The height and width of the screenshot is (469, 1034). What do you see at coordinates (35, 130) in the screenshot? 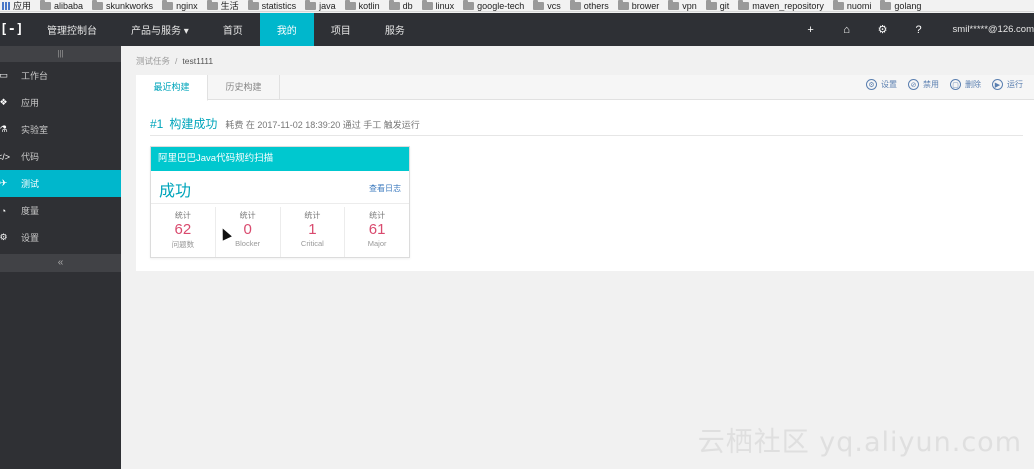
I see `sidebar-item-label: 实验室` at bounding box center [35, 130].